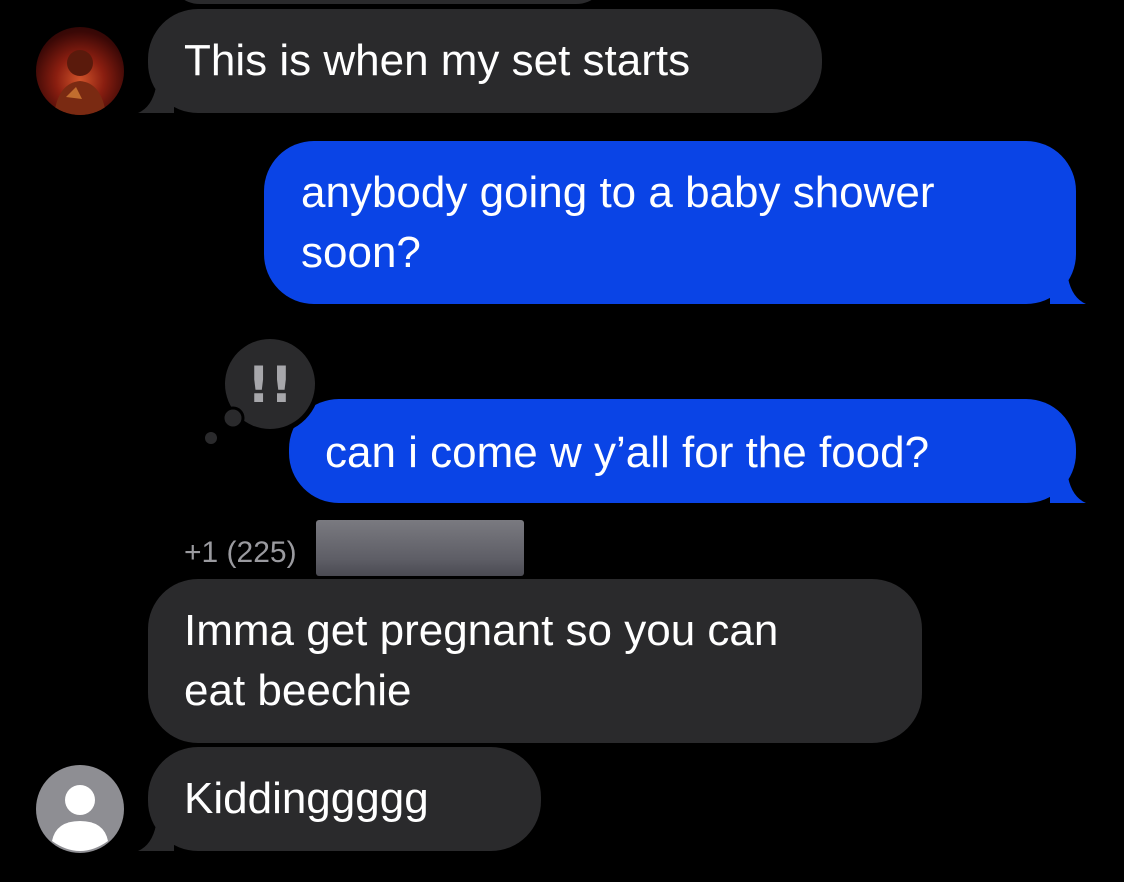 The height and width of the screenshot is (882, 1124). Describe the element at coordinates (270, 385) in the screenshot. I see `reaction-glyph: !!` at that location.